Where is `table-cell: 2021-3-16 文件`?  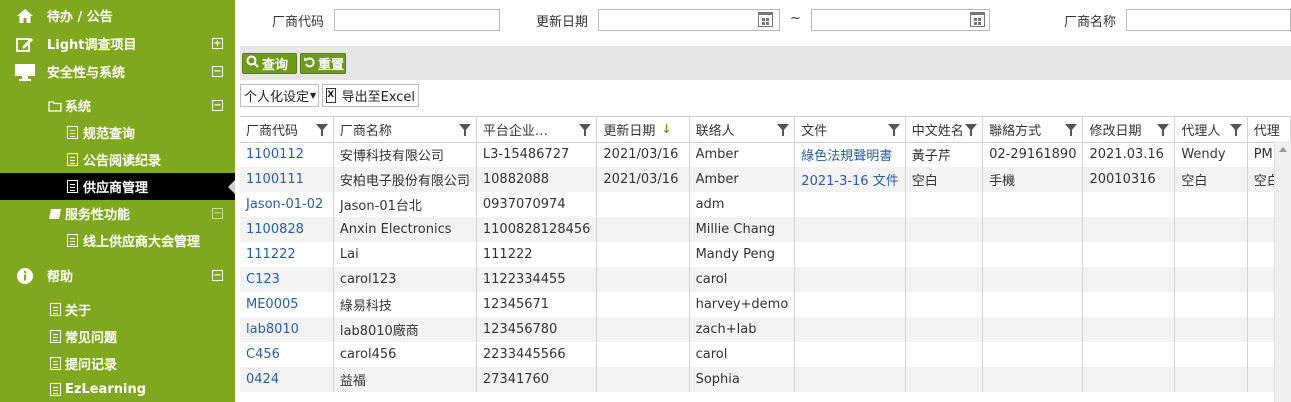 table-cell: 2021-3-16 文件 is located at coordinates (850, 179).